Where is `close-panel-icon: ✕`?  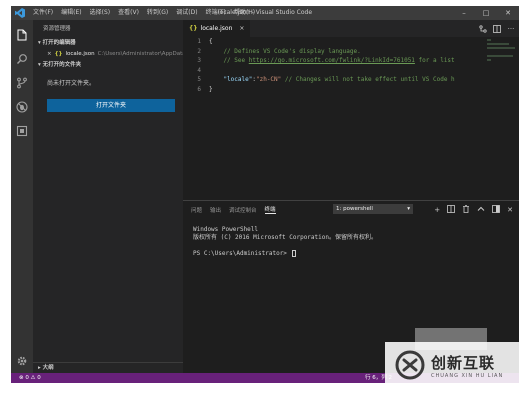 close-panel-icon: ✕ is located at coordinates (510, 210).